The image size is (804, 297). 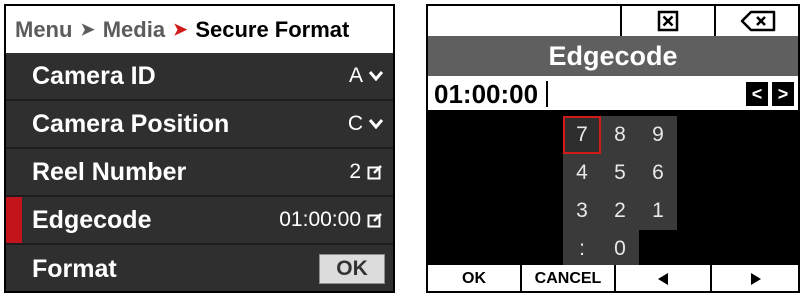 I want to click on key-7: 7, so click(x=582, y=135).